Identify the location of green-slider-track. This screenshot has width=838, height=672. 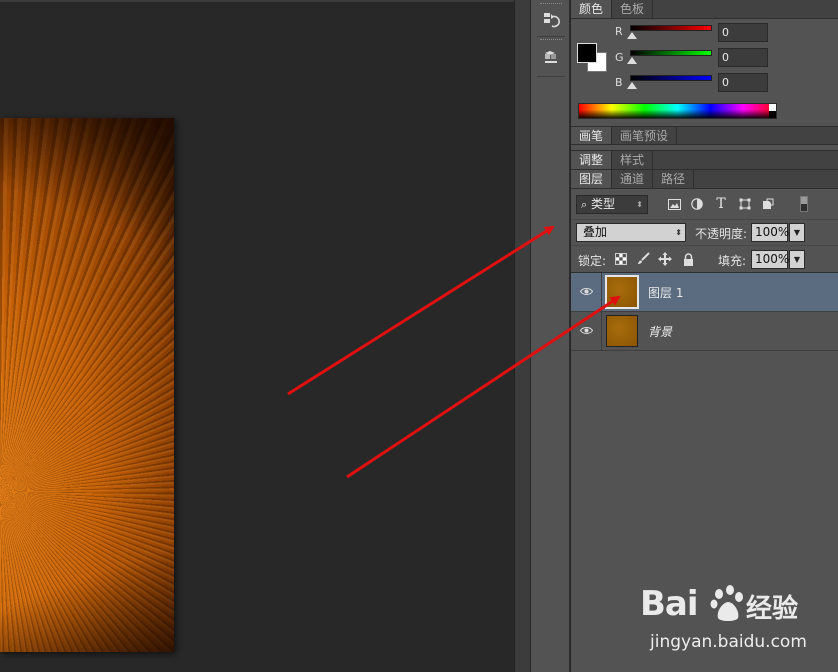
(671, 53).